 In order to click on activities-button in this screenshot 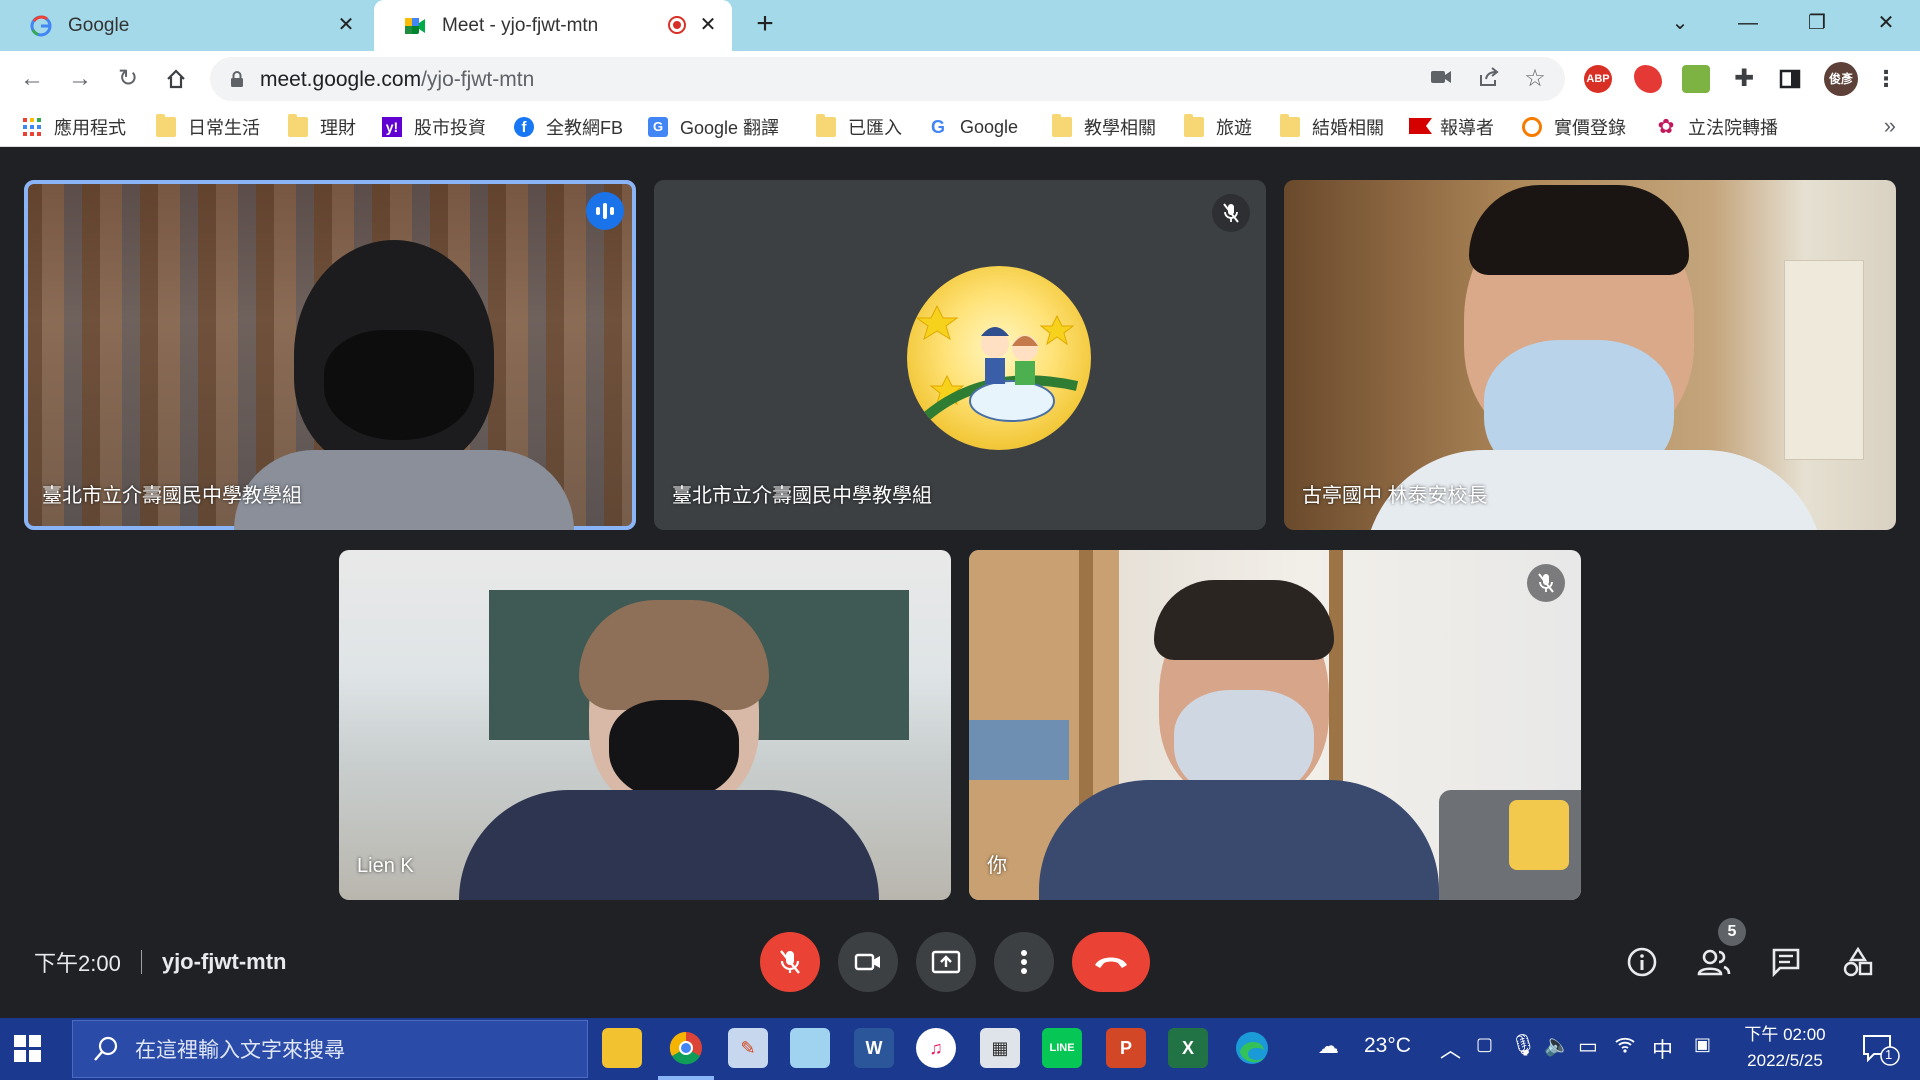, I will do `click(1858, 962)`.